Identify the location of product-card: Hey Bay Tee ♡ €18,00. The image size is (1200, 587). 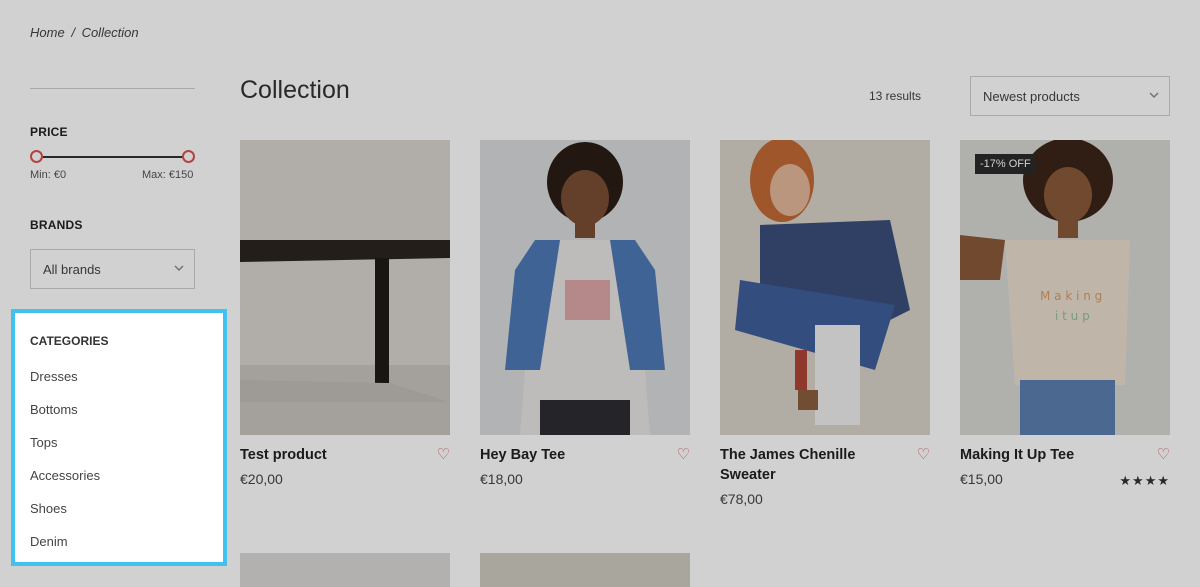
(585, 313).